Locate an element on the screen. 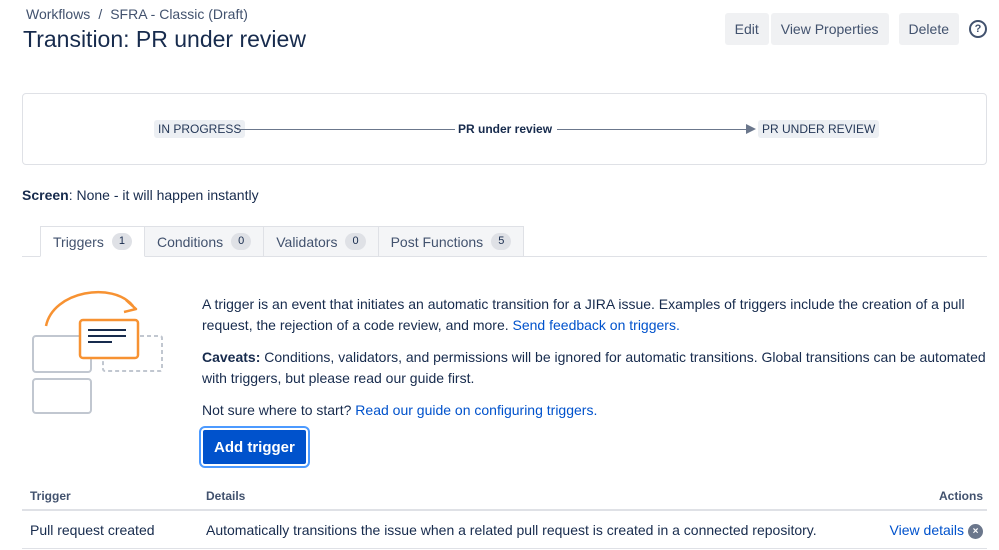  transition-line-left is located at coordinates (346, 129).